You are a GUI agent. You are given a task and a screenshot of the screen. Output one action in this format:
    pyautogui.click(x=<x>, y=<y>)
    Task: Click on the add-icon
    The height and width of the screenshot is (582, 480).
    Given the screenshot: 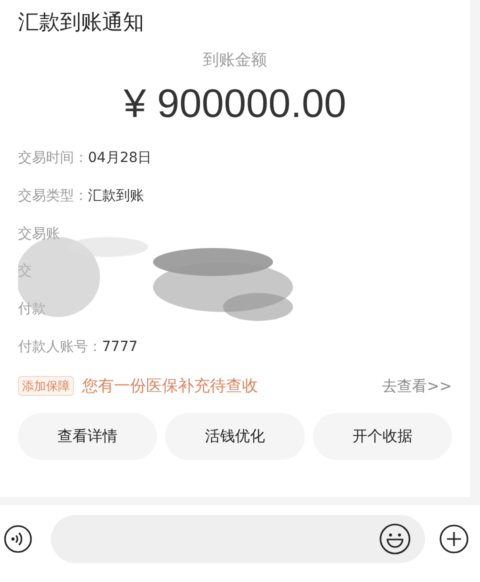 What is the action you would take?
    pyautogui.click(x=454, y=539)
    